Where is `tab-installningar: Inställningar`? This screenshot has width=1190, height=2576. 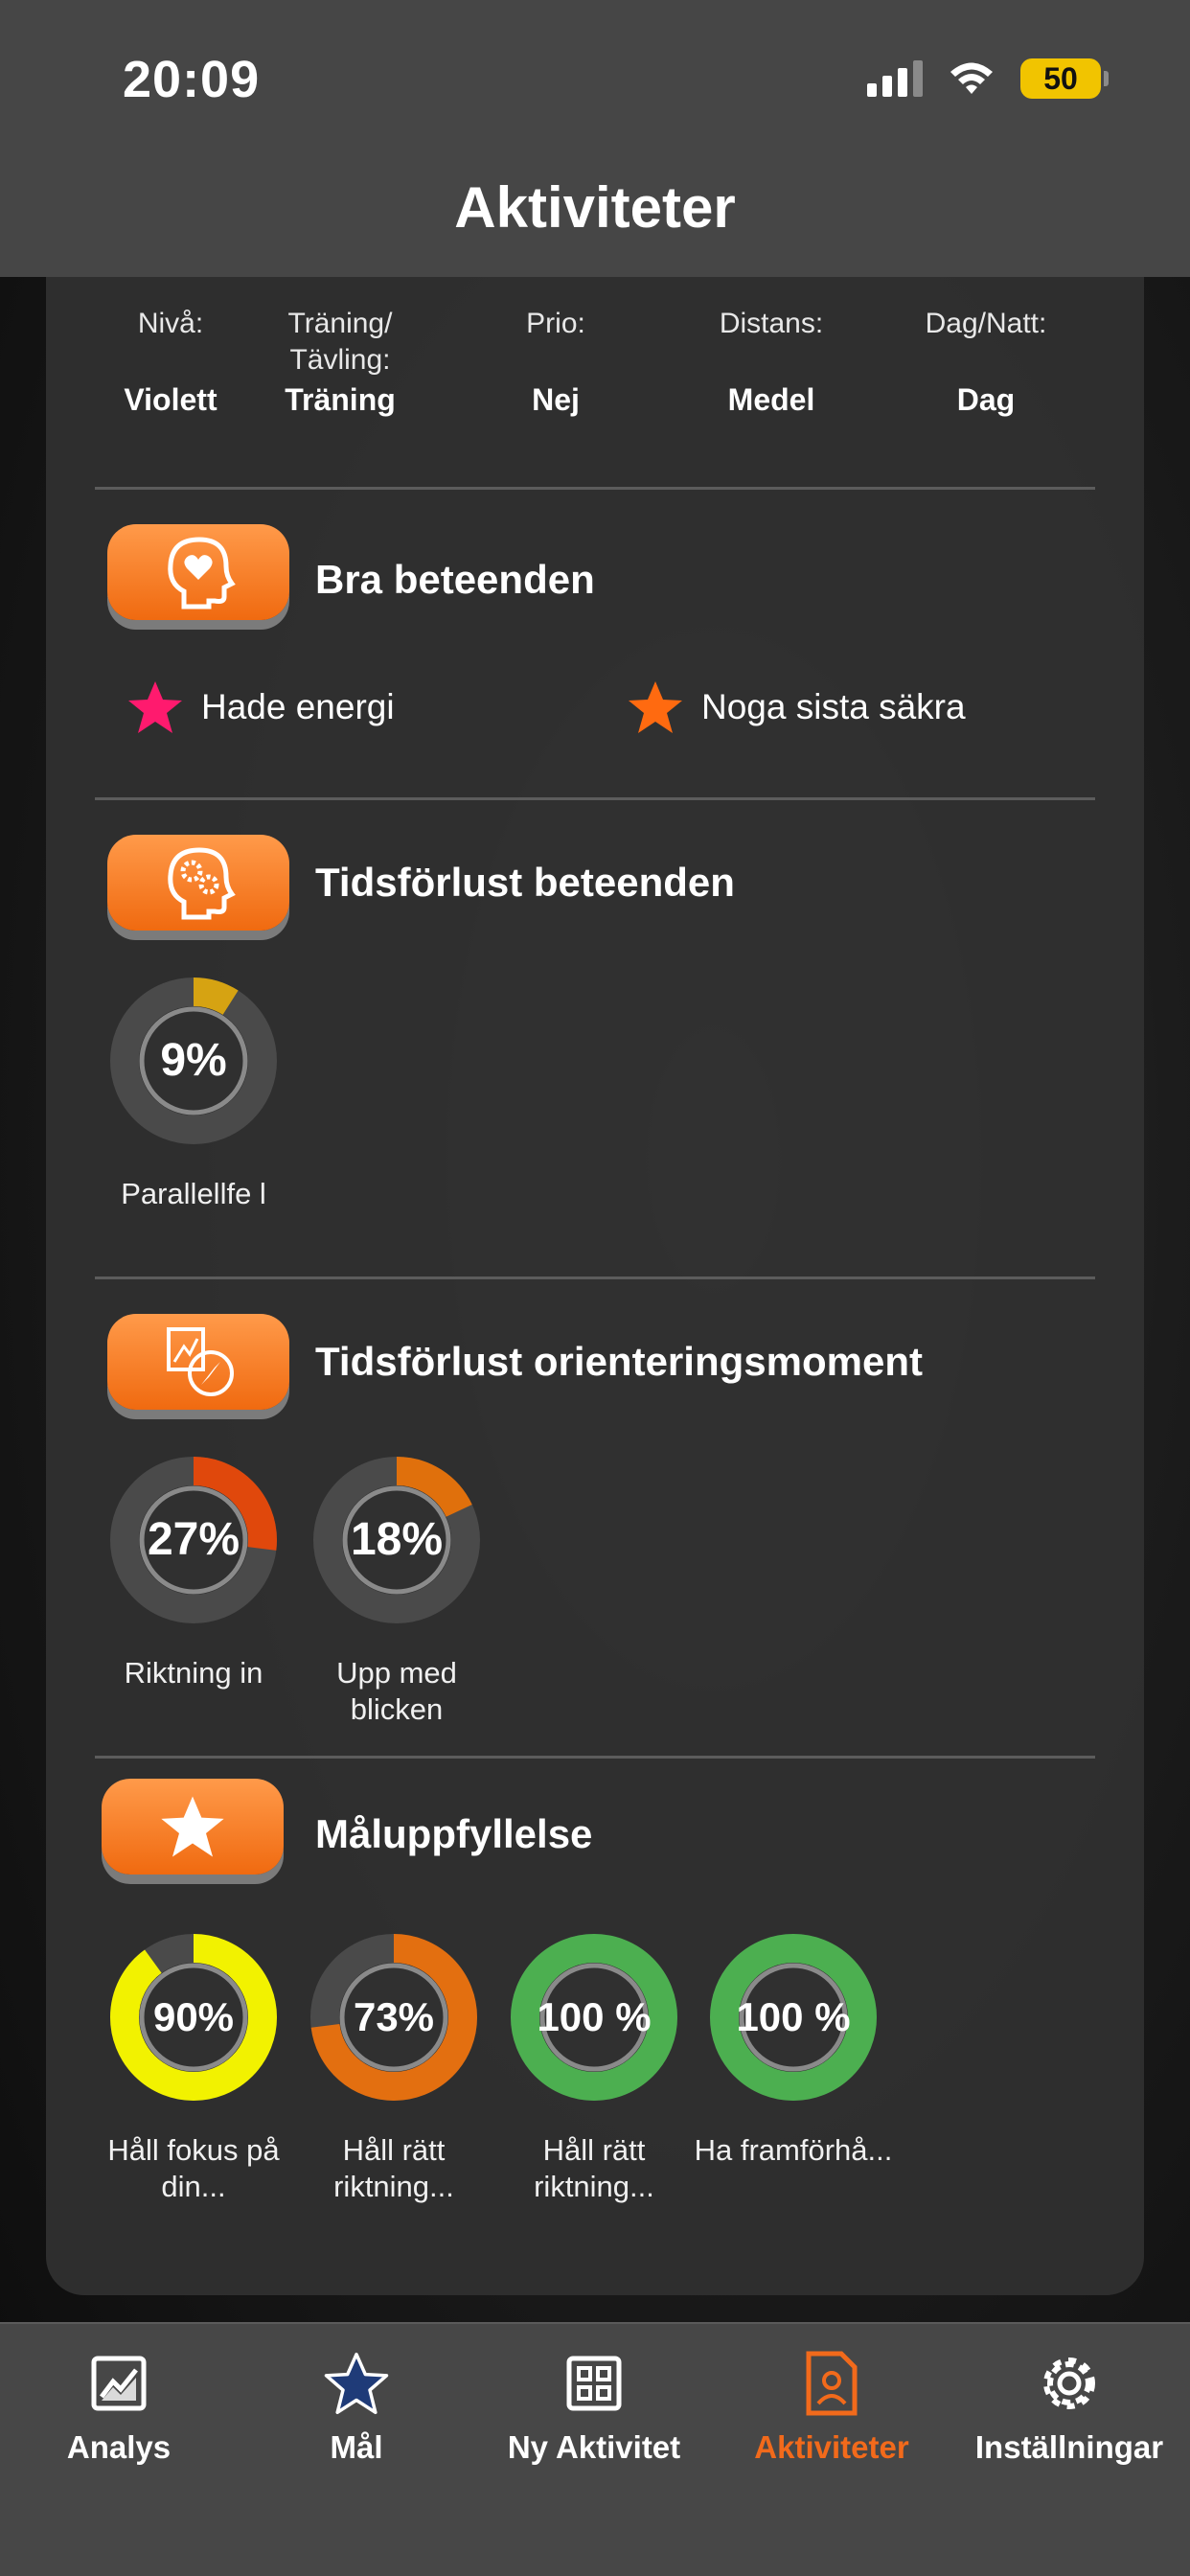 tab-installningar: Inställningar is located at coordinates (1069, 2405).